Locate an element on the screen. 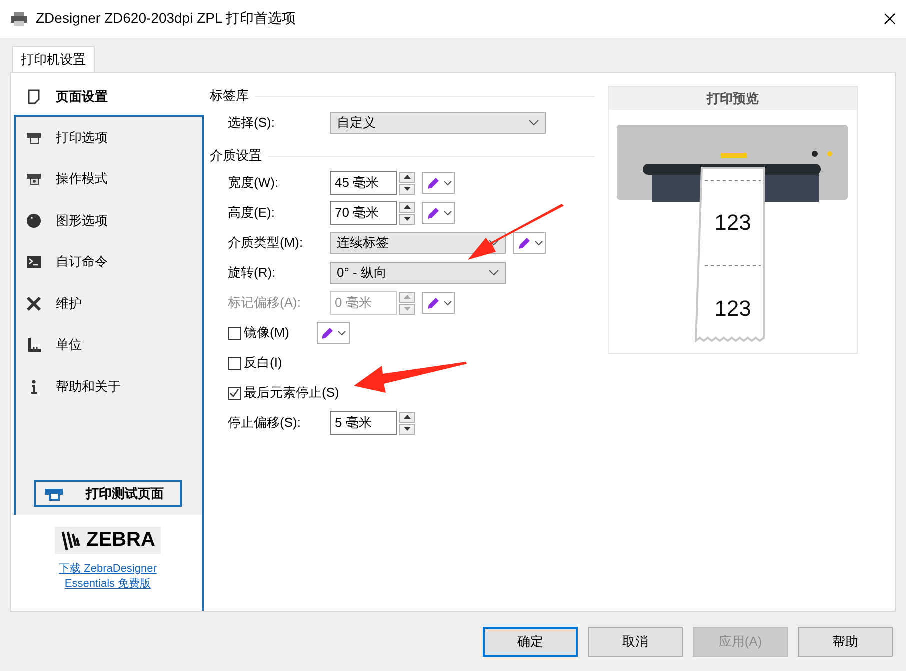 This screenshot has width=906, height=671. page-icon is located at coordinates (34, 97).